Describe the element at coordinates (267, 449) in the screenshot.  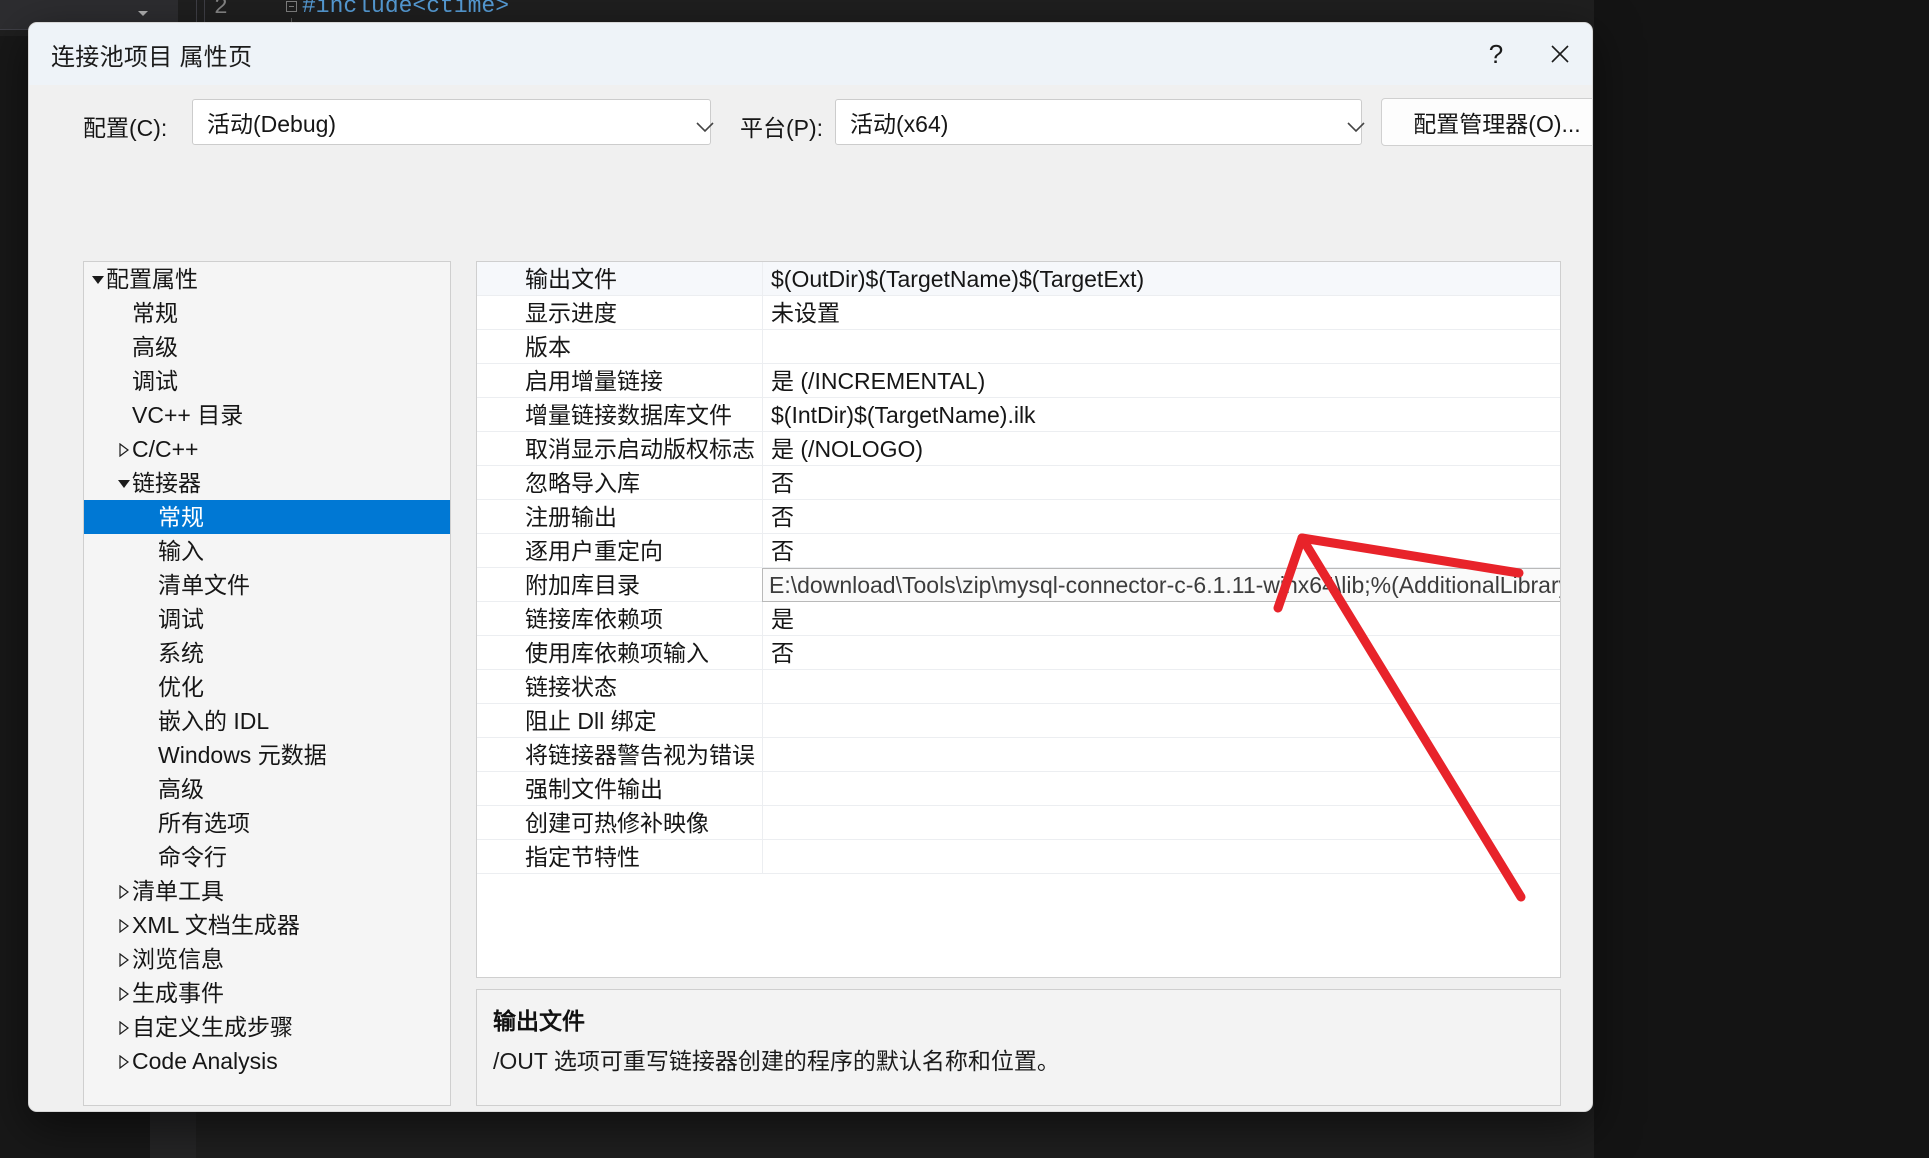
I see `tree-item: C/C++` at that location.